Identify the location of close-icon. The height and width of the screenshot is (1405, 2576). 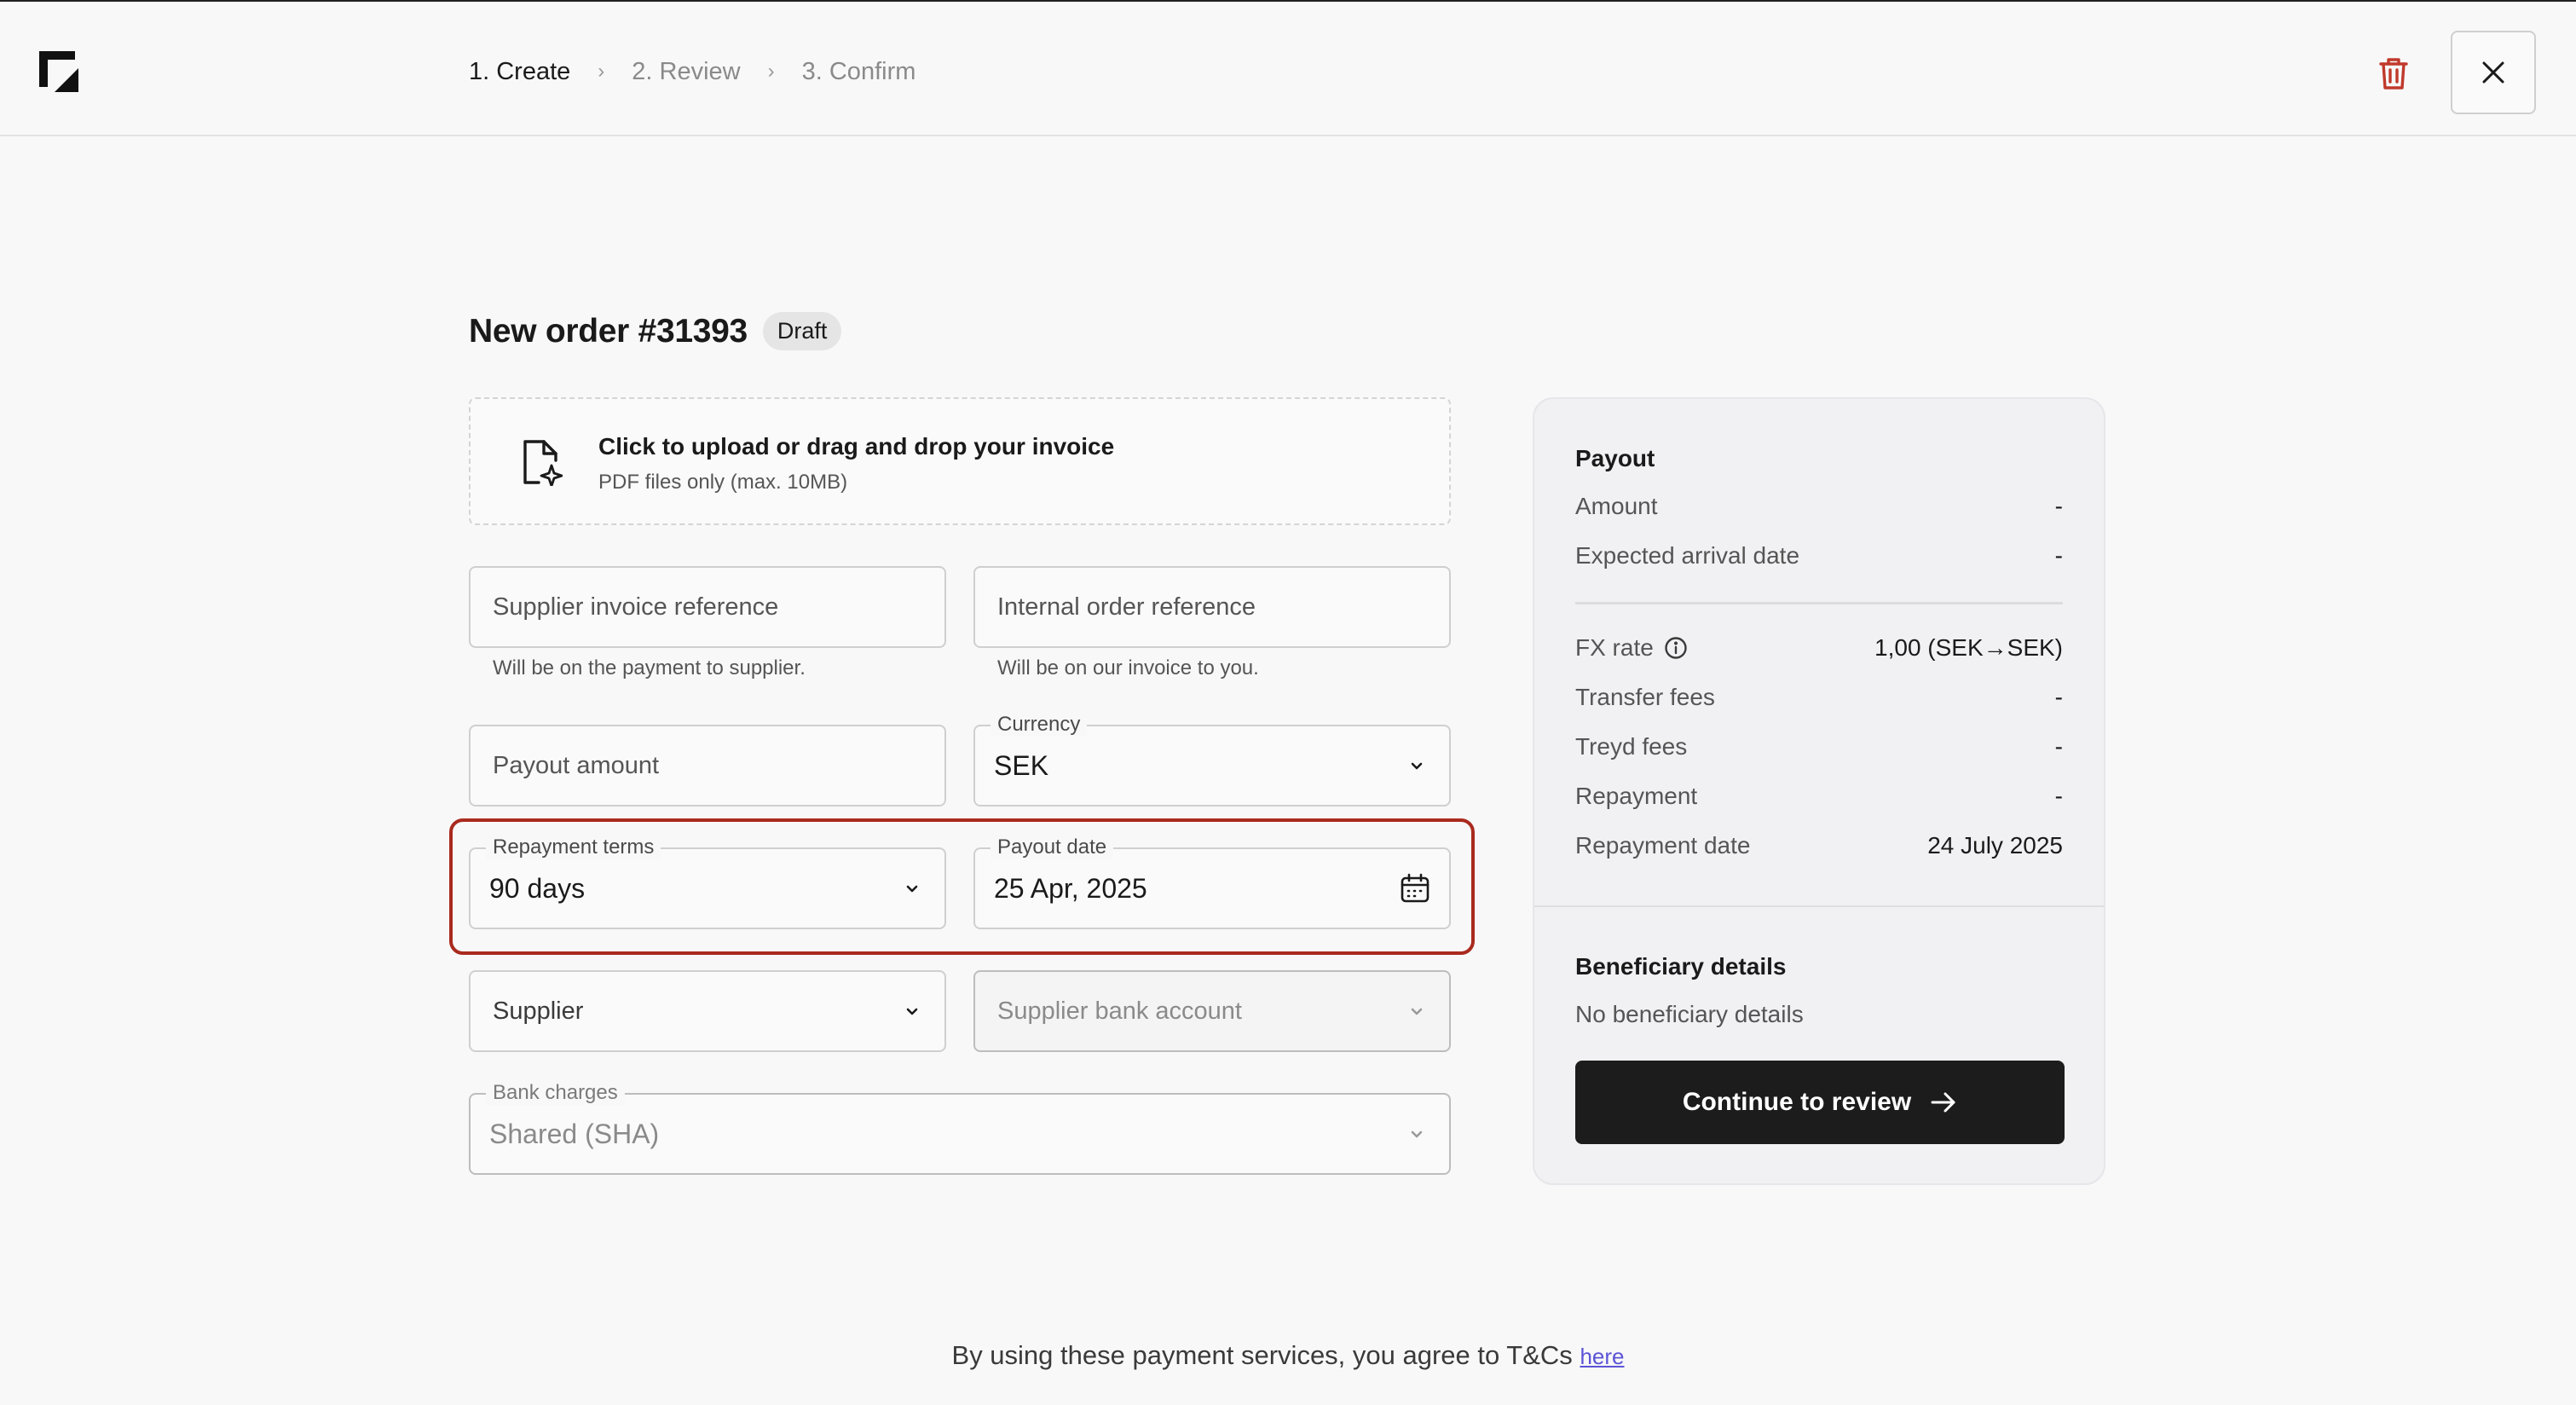
(2493, 72).